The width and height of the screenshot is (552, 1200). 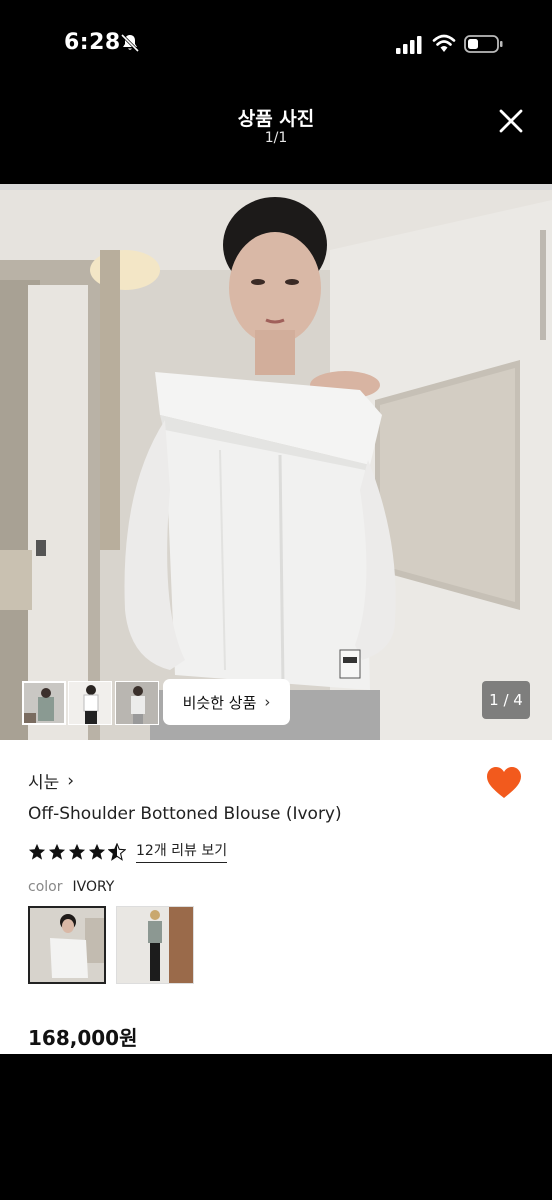 I want to click on product-price: 168,000원, so click(x=83, y=1038).